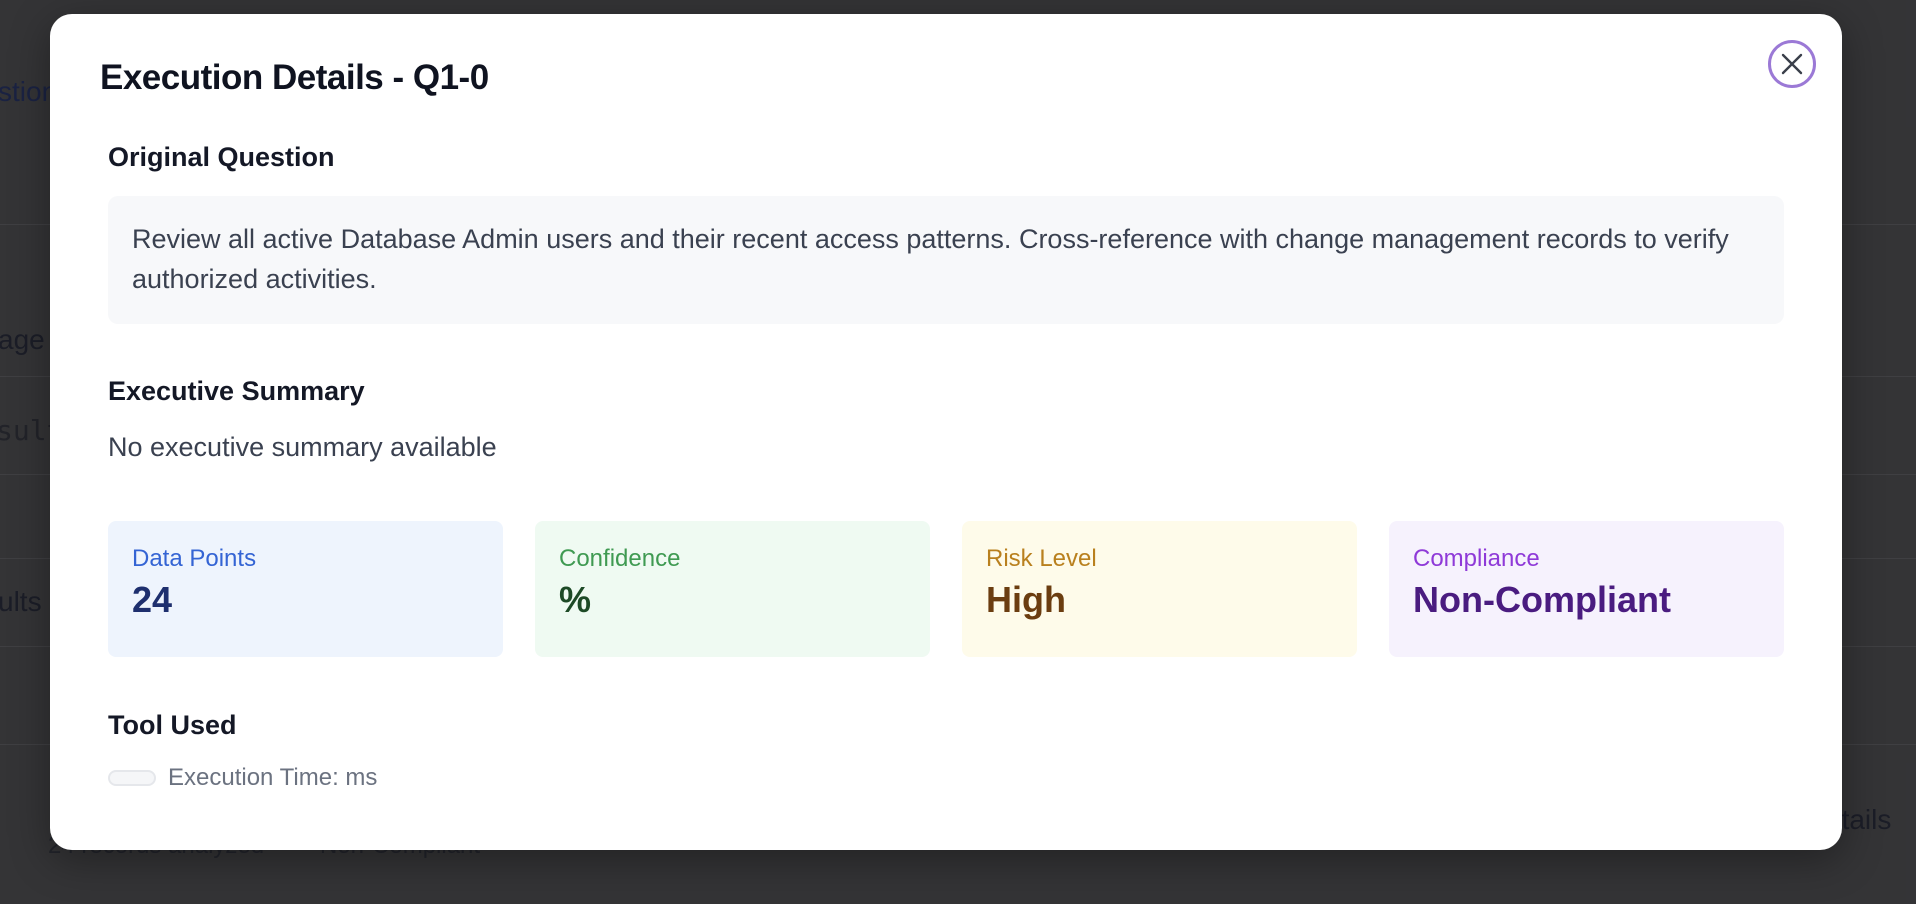  Describe the element at coordinates (620, 558) in the screenshot. I see `stat-label: Confidence` at that location.